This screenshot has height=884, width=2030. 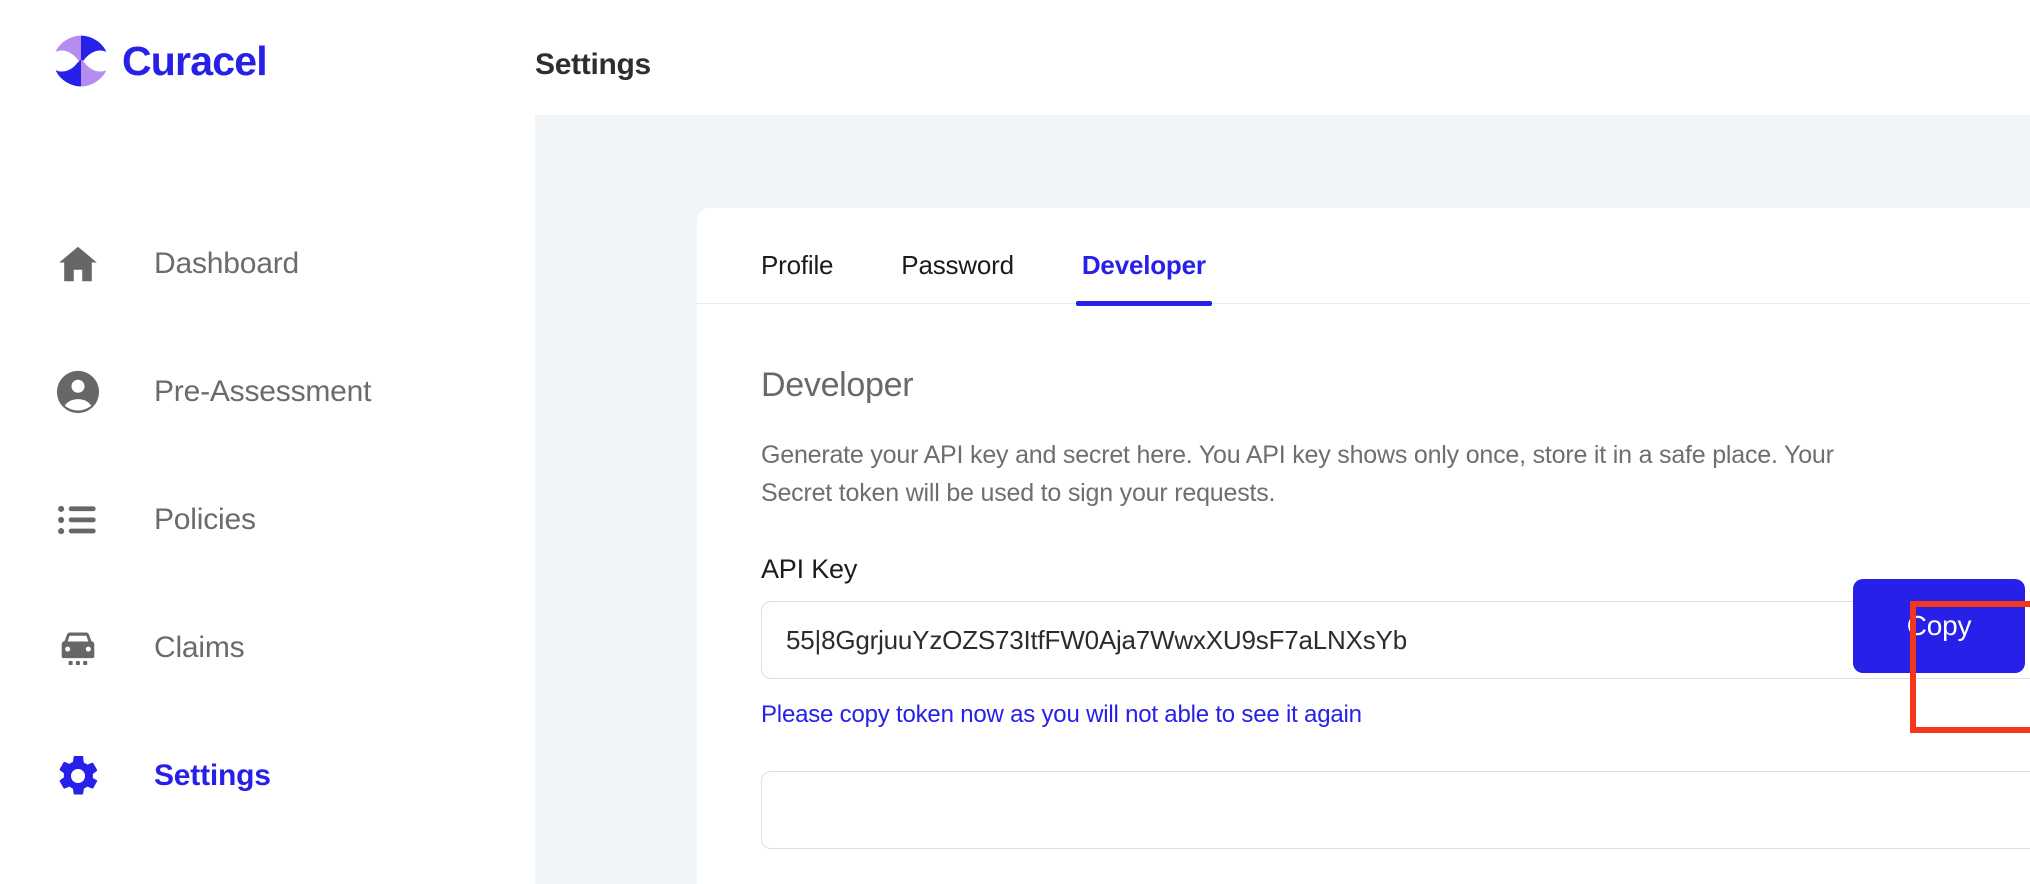 I want to click on api-key-input-row: Copy, so click(x=1395, y=629).